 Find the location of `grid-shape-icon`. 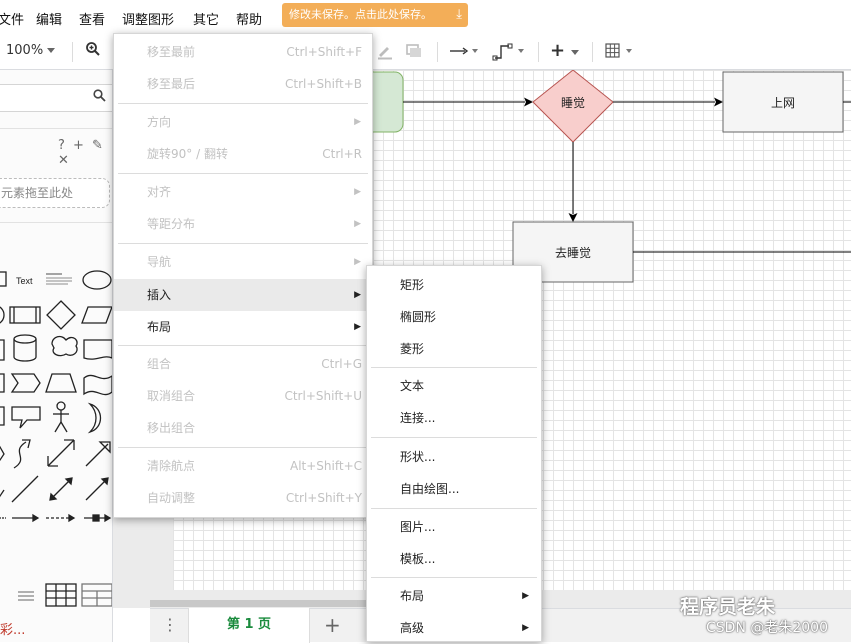

grid-shape-icon is located at coordinates (96, 595).